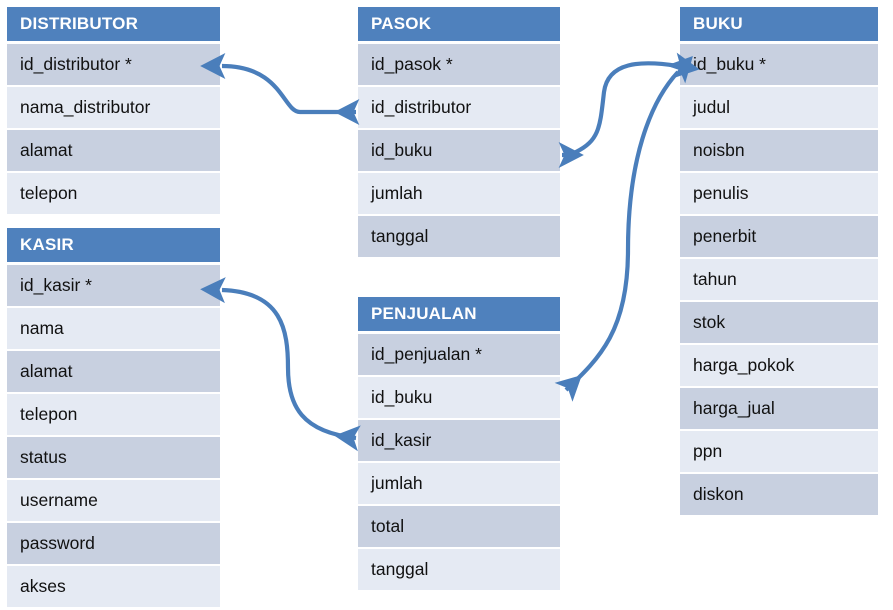  Describe the element at coordinates (779, 150) in the screenshot. I see `field-noisbn: noisbn` at that location.